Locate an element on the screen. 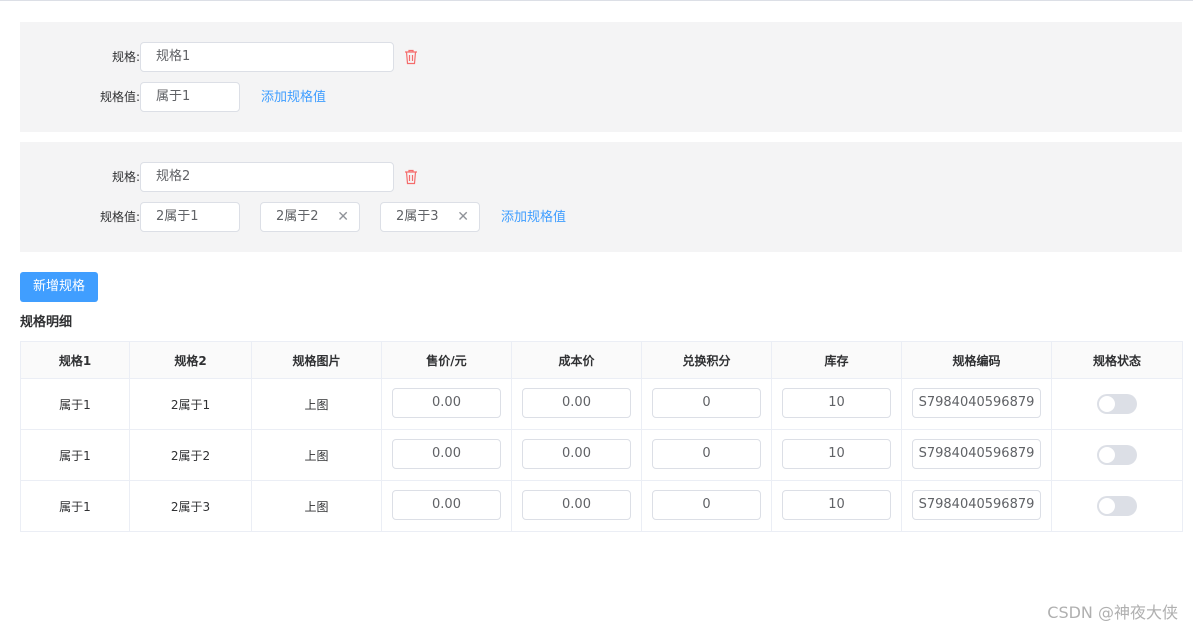  spec-value-text: 2属于3 is located at coordinates (417, 216).